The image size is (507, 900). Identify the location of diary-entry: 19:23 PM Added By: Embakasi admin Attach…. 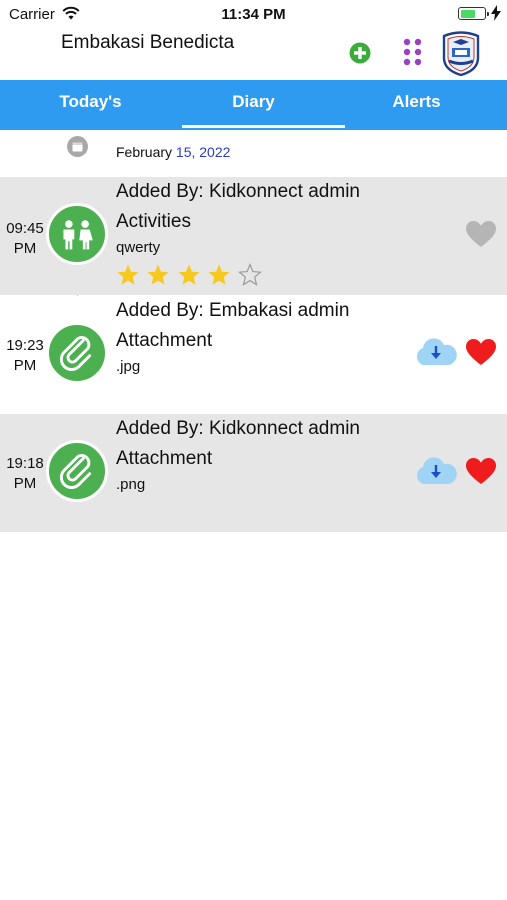
(253, 355).